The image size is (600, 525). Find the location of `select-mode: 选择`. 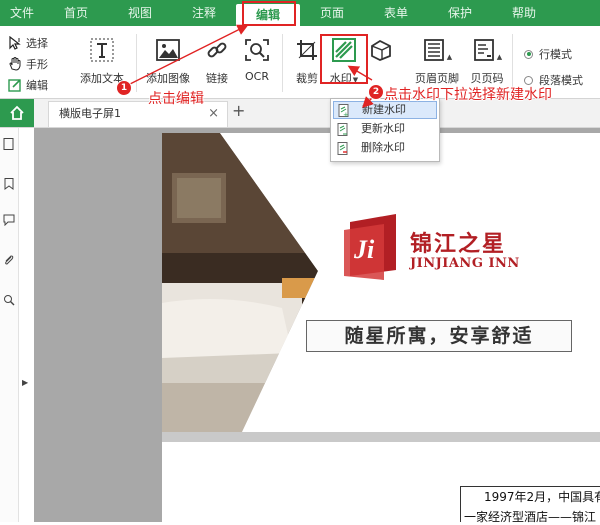

select-mode: 选择 is located at coordinates (33, 42).